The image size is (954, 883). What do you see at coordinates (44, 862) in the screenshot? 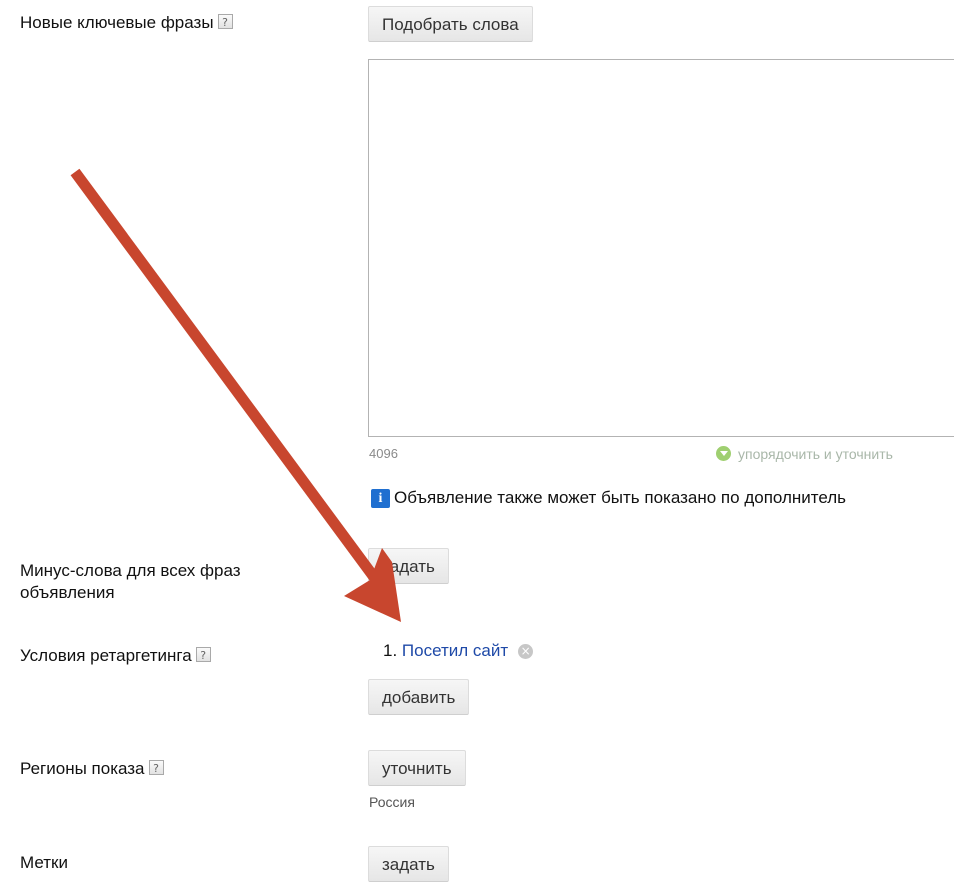
I see `tags-label: Метки` at bounding box center [44, 862].